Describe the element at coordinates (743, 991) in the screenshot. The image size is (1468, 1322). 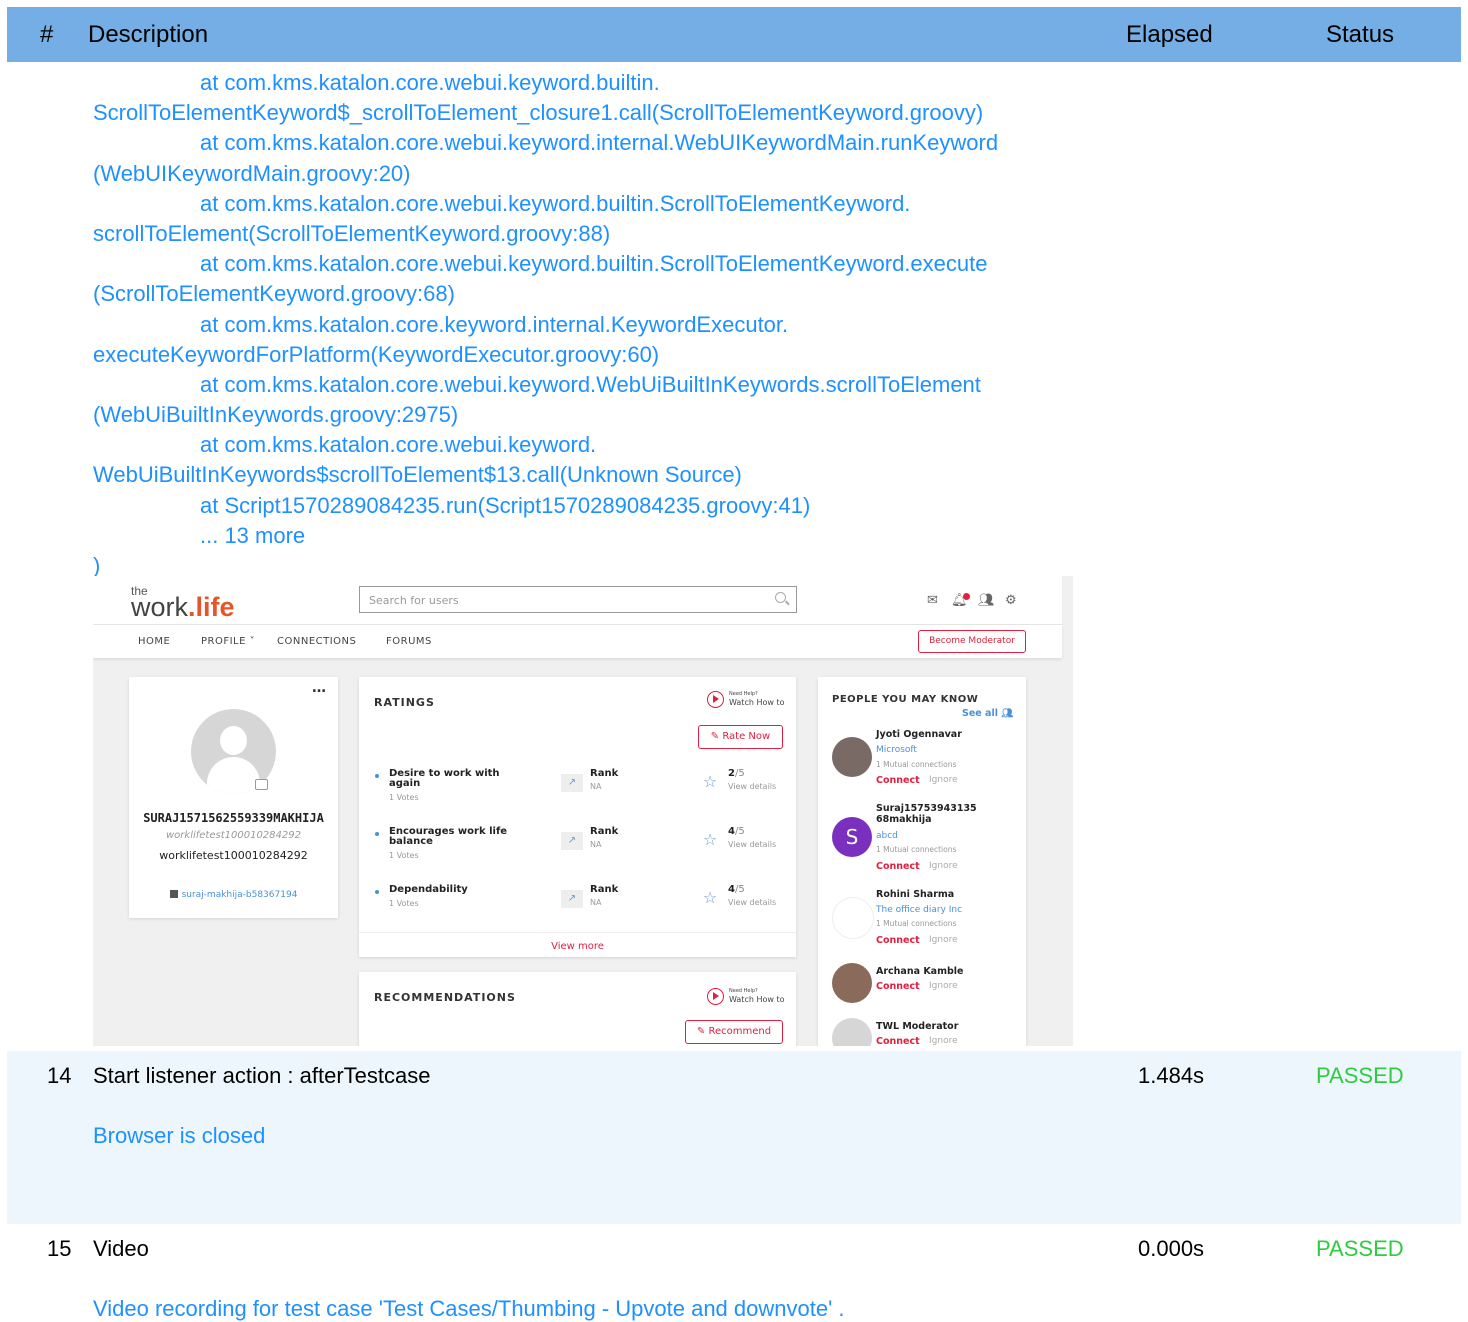
I see `help-line1: Need Help?` at that location.